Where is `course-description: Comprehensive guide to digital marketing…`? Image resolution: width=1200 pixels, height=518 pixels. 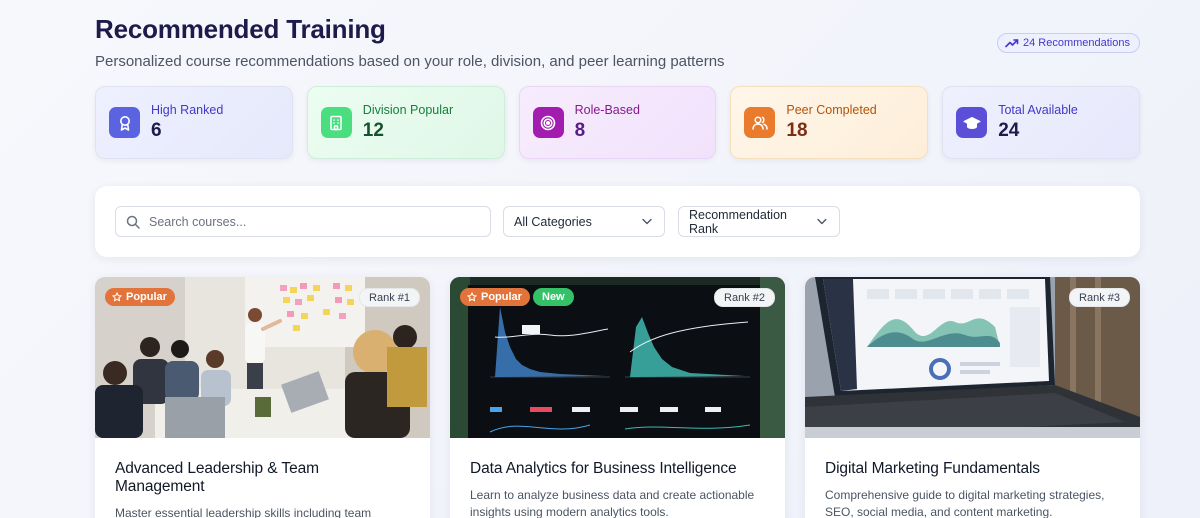 course-description: Comprehensive guide to digital marketing… is located at coordinates (965, 503).